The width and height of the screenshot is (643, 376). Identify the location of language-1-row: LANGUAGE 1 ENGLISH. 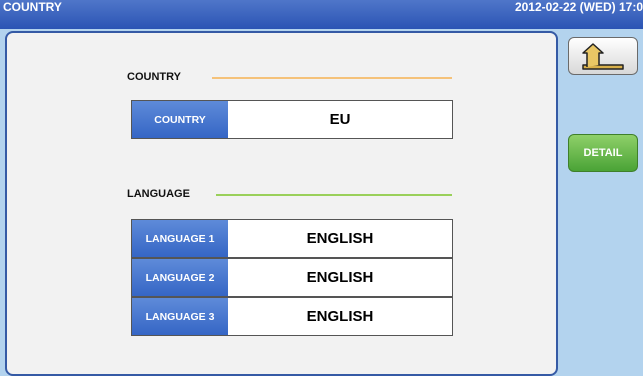
(292, 238).